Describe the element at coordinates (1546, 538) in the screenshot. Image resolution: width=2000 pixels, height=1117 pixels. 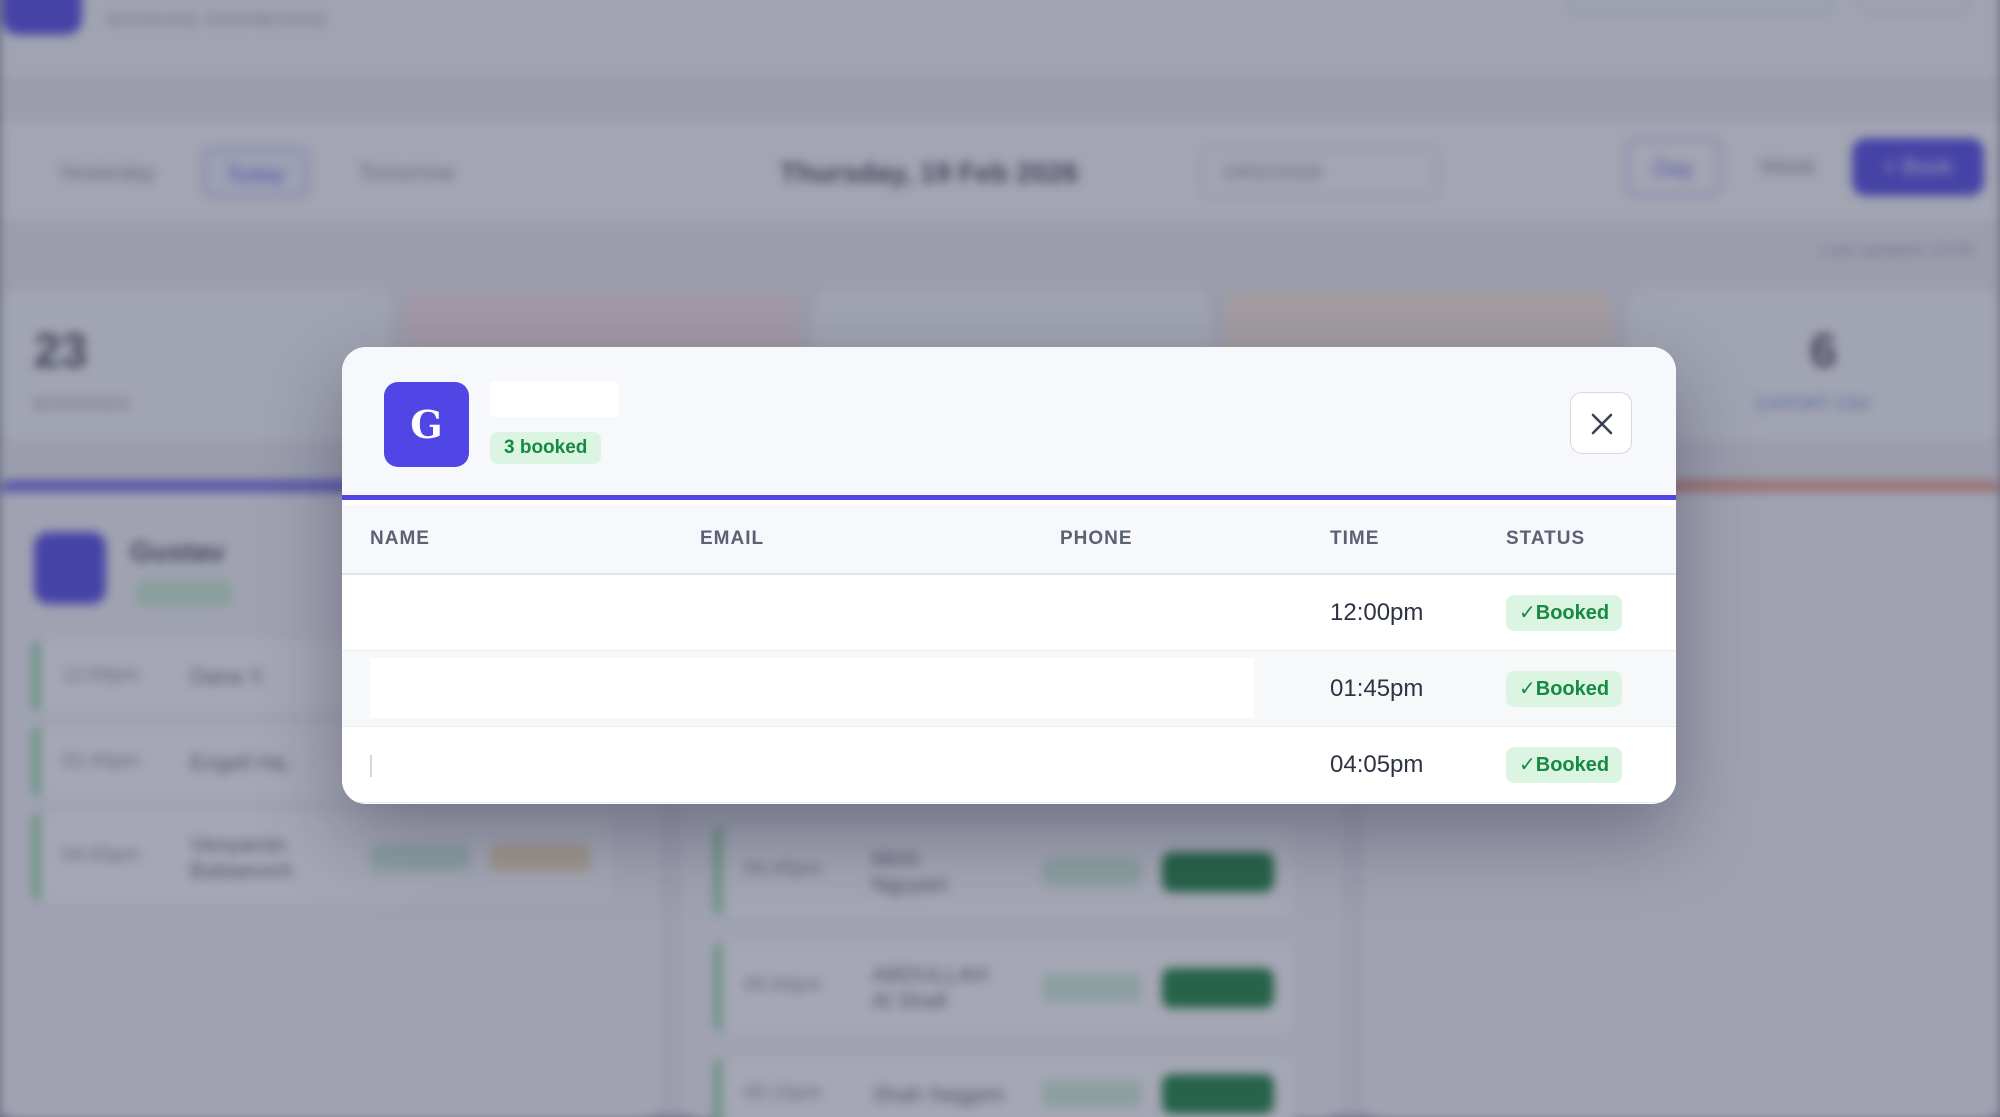
I see `column-header-status: STATUS` at that location.